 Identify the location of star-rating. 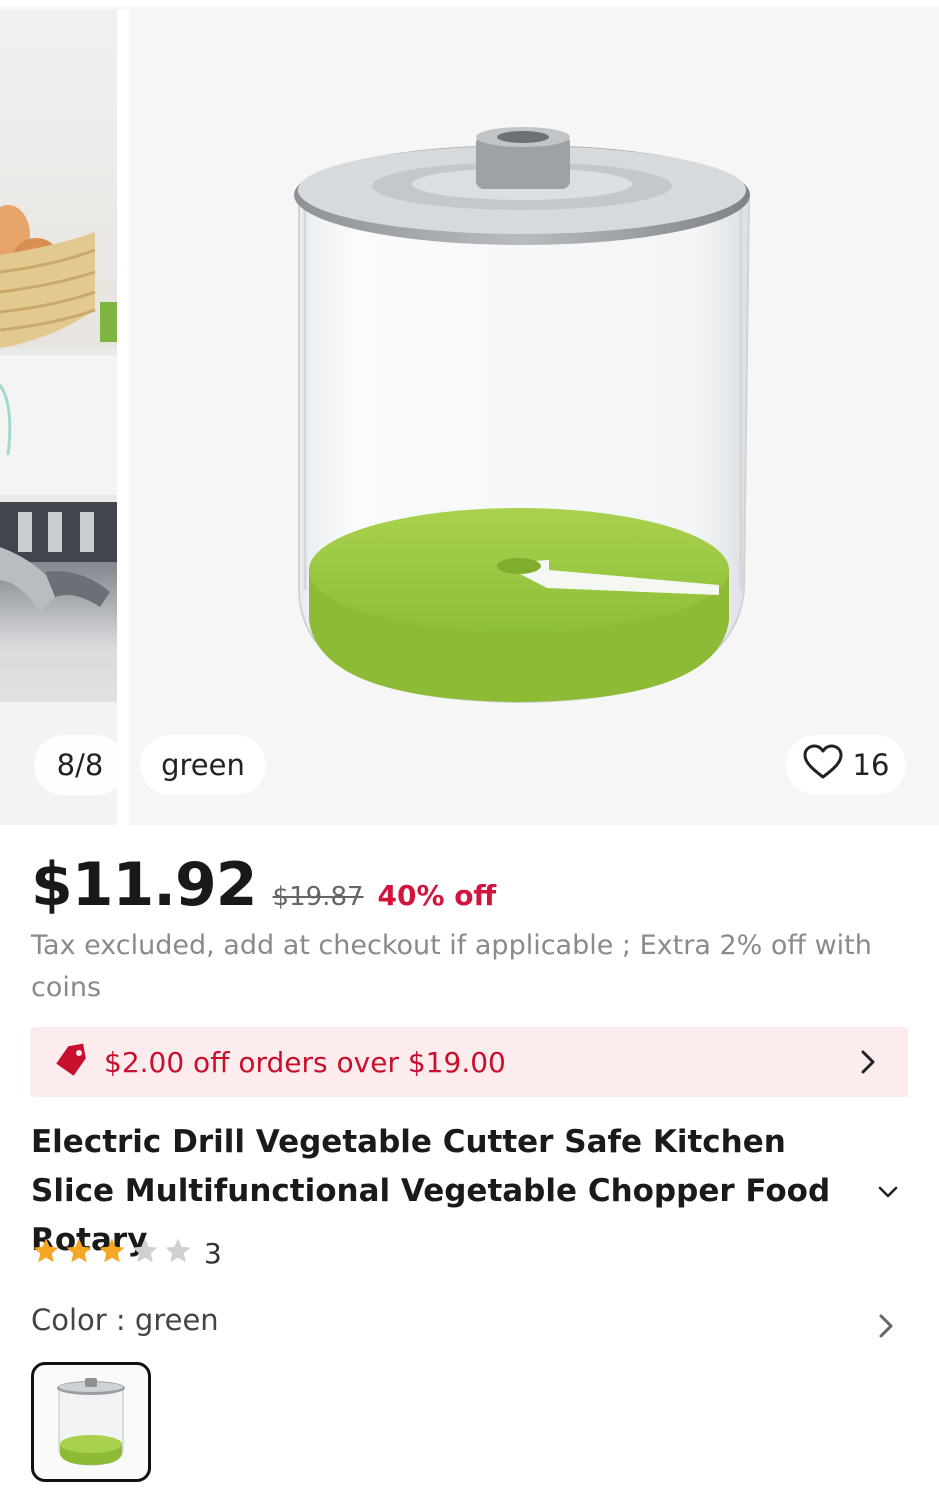
(113, 1253).